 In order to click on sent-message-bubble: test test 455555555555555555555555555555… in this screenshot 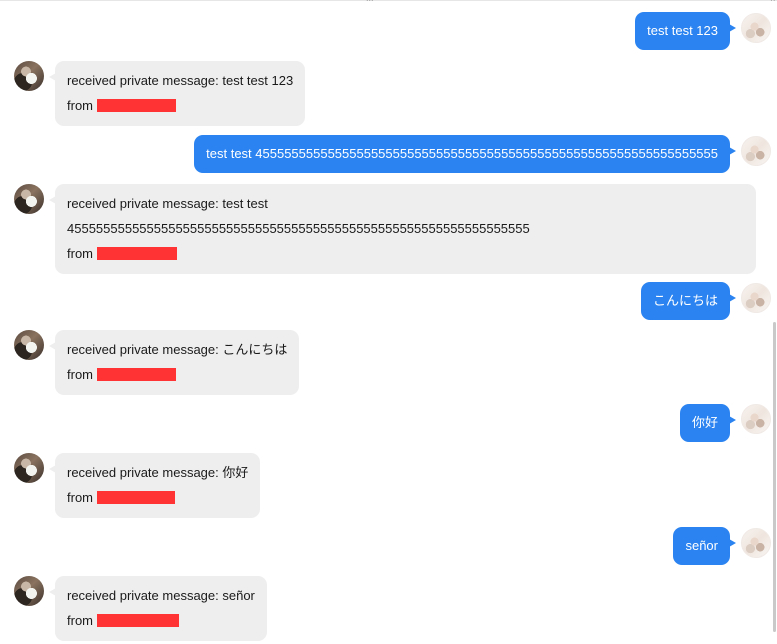, I will do `click(465, 154)`.